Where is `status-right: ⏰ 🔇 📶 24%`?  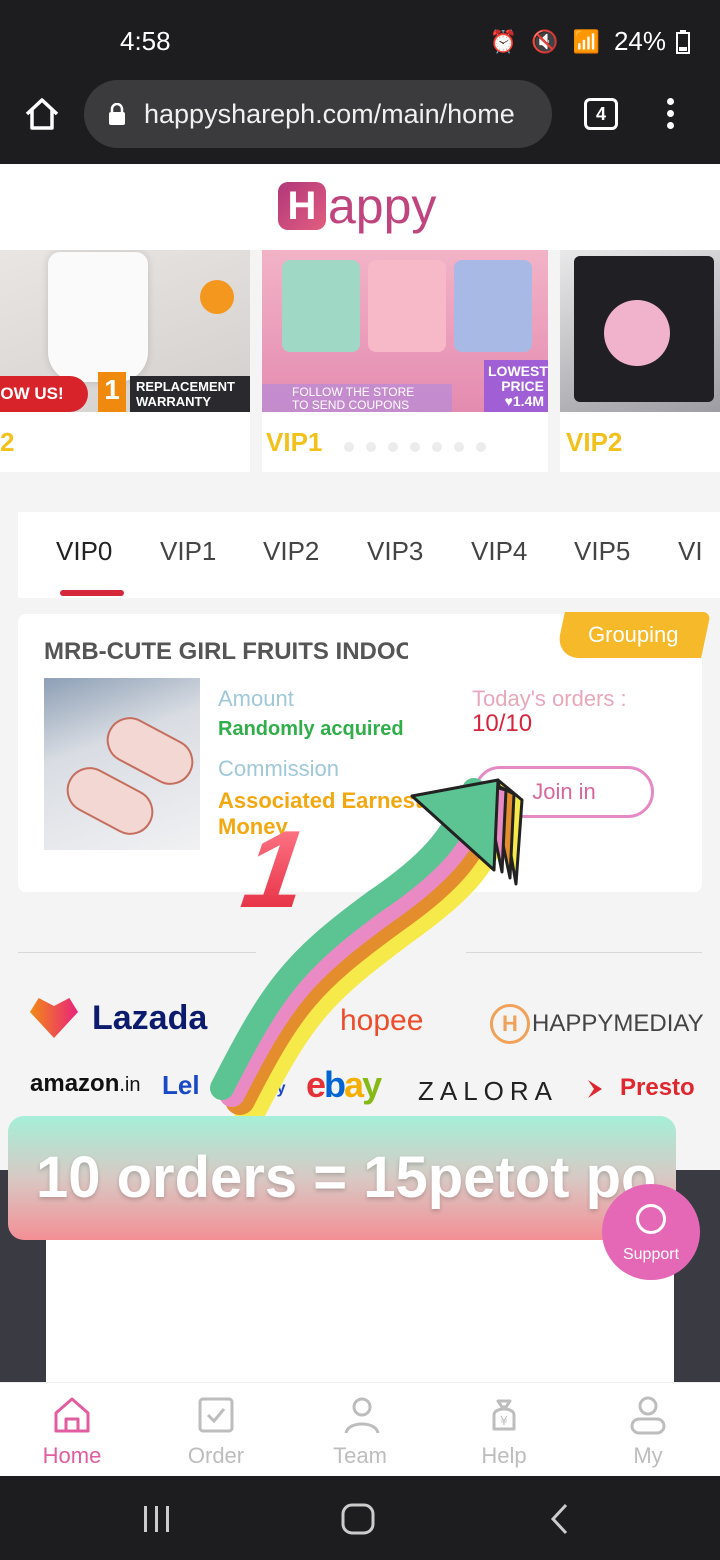 status-right: ⏰ 🔇 📶 24% is located at coordinates (590, 41).